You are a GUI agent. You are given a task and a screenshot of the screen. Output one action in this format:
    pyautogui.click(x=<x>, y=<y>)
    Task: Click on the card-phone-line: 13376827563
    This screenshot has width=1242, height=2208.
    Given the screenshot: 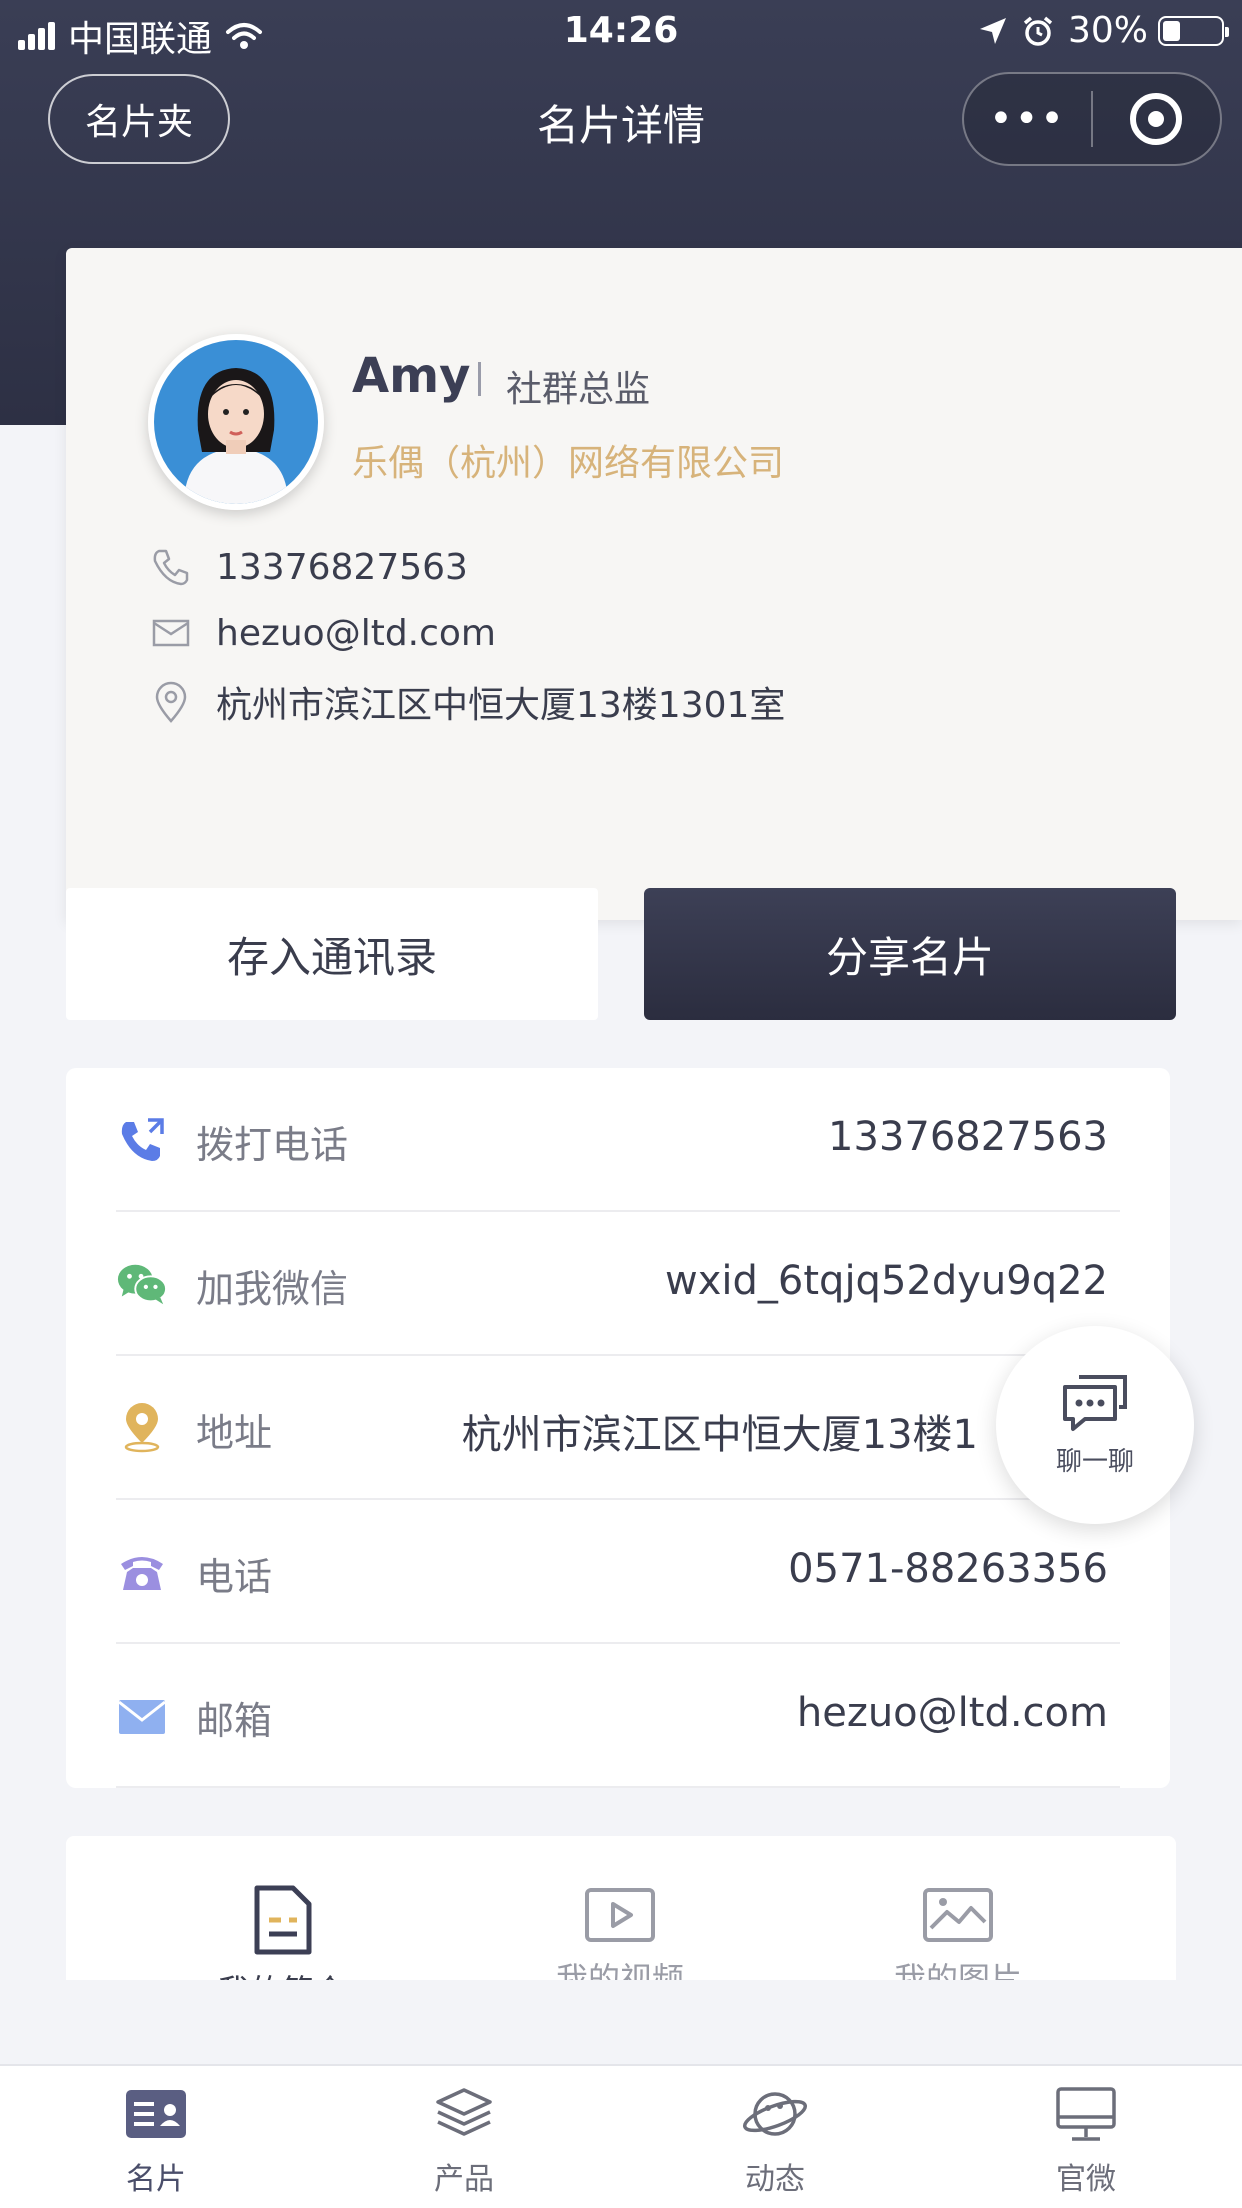 What is the action you would take?
    pyautogui.click(x=308, y=567)
    